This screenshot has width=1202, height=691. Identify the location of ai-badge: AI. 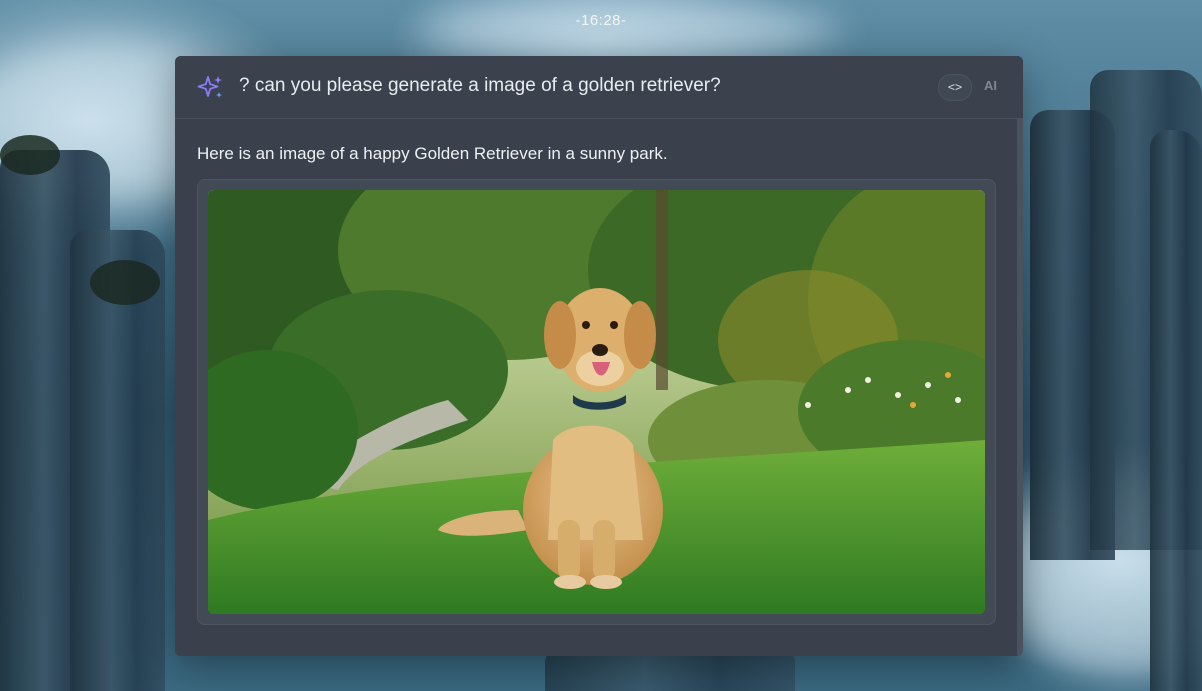
(990, 85).